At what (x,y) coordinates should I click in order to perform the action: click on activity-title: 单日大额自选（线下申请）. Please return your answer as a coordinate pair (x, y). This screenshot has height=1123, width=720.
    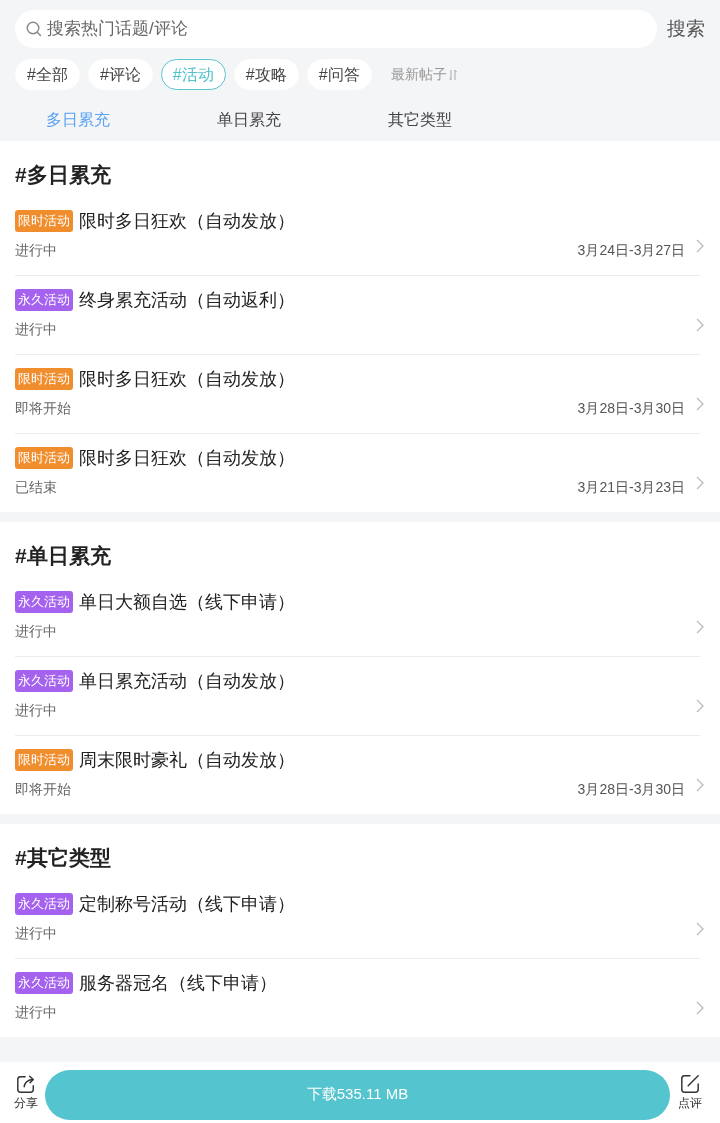
    Looking at the image, I should click on (187, 602).